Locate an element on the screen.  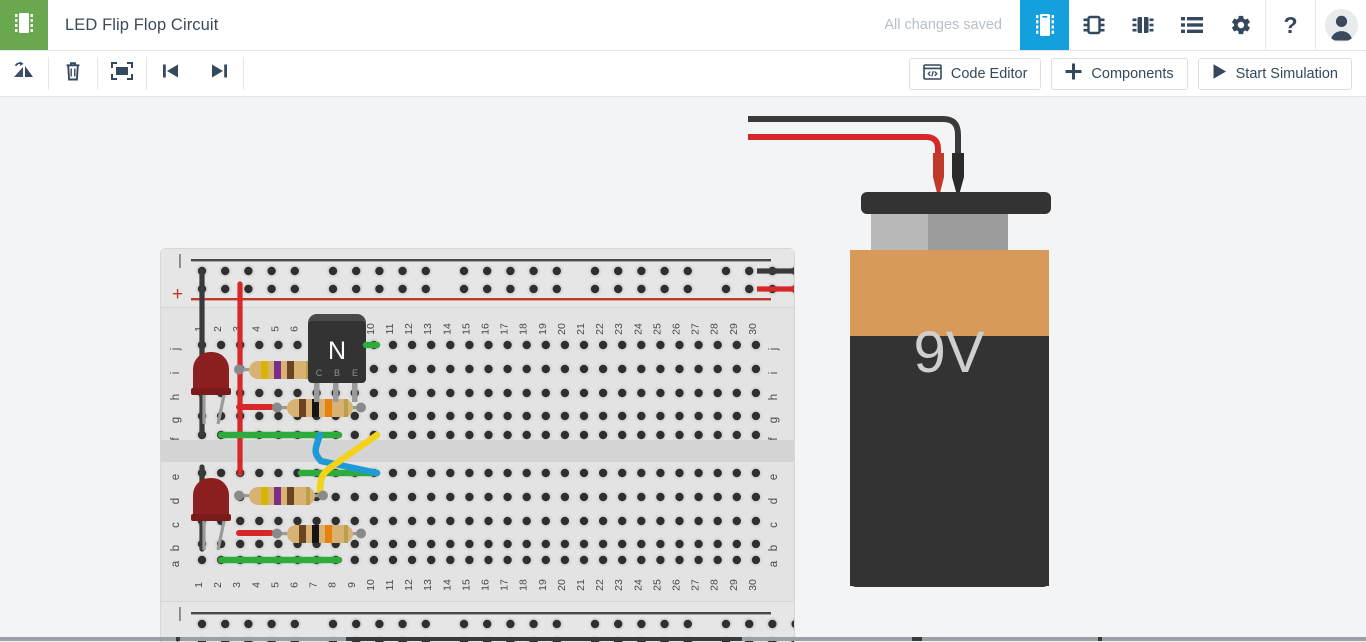
top-icon-group: ? is located at coordinates (1193, 25).